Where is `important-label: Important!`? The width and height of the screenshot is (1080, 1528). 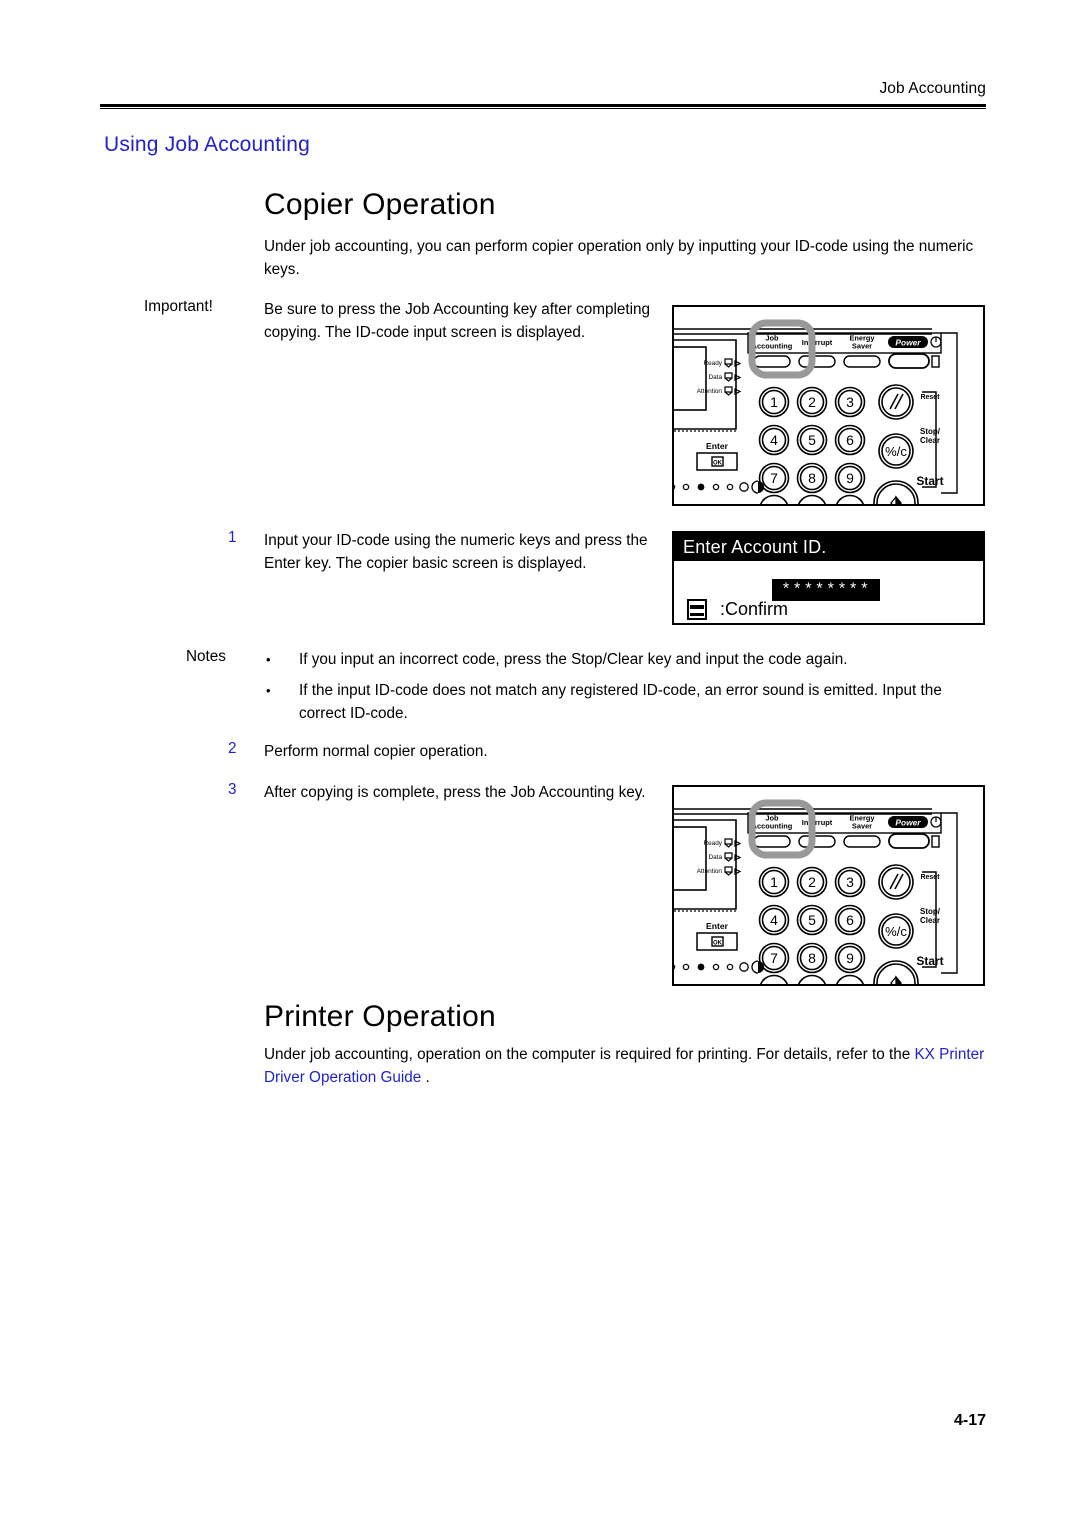
important-label: Important! is located at coordinates (178, 306).